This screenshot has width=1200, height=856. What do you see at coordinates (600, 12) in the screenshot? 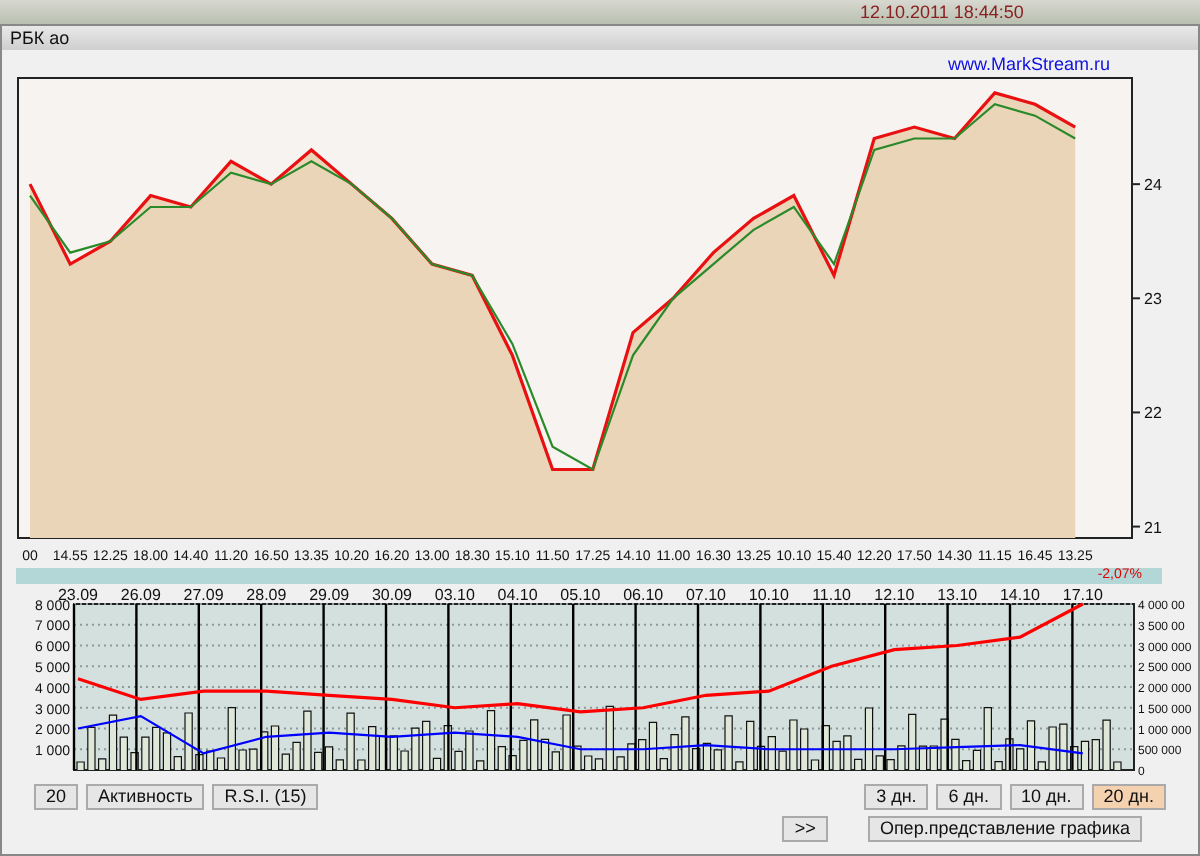
I see `background-window-timestamp: 12.10.2011 18:44:50` at bounding box center [600, 12].